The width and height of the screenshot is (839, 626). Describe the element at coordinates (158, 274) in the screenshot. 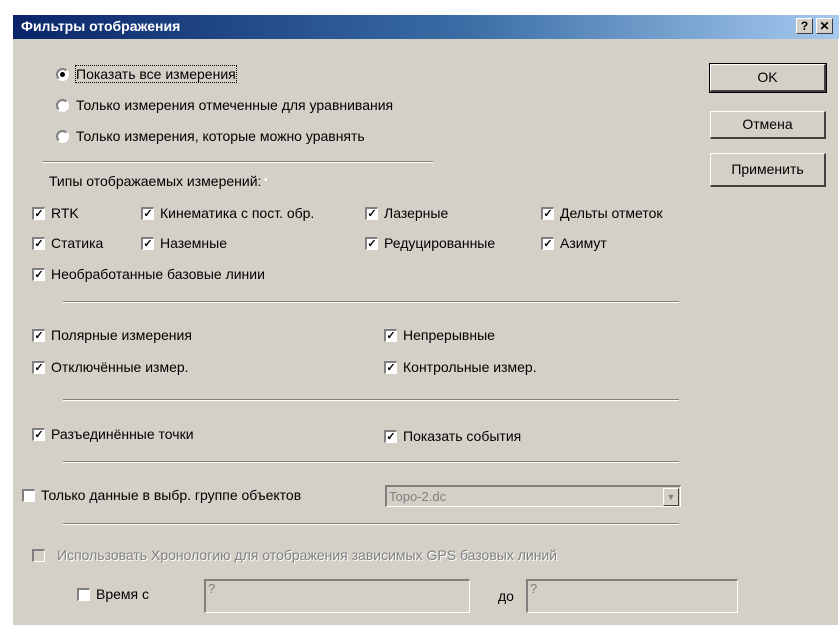

I see `raw-baselines-label: Необработанные базовые линии` at that location.